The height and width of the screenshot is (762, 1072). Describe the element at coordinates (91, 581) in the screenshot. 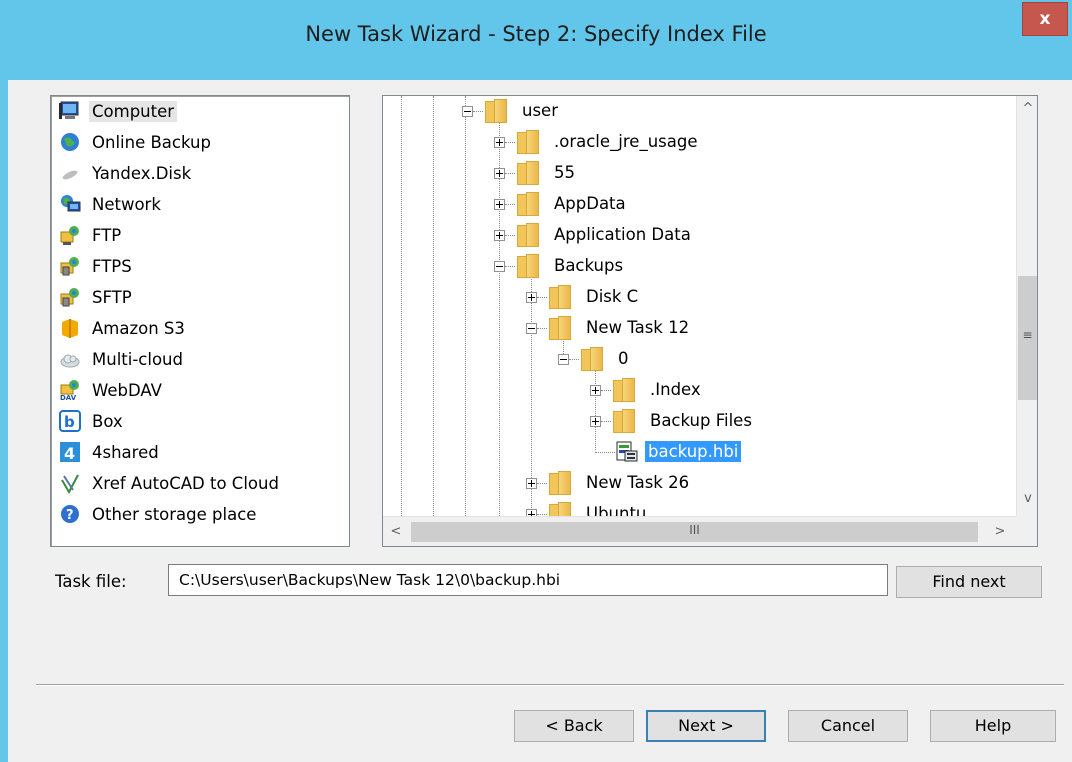

I see `task-file-label: Task file:` at that location.